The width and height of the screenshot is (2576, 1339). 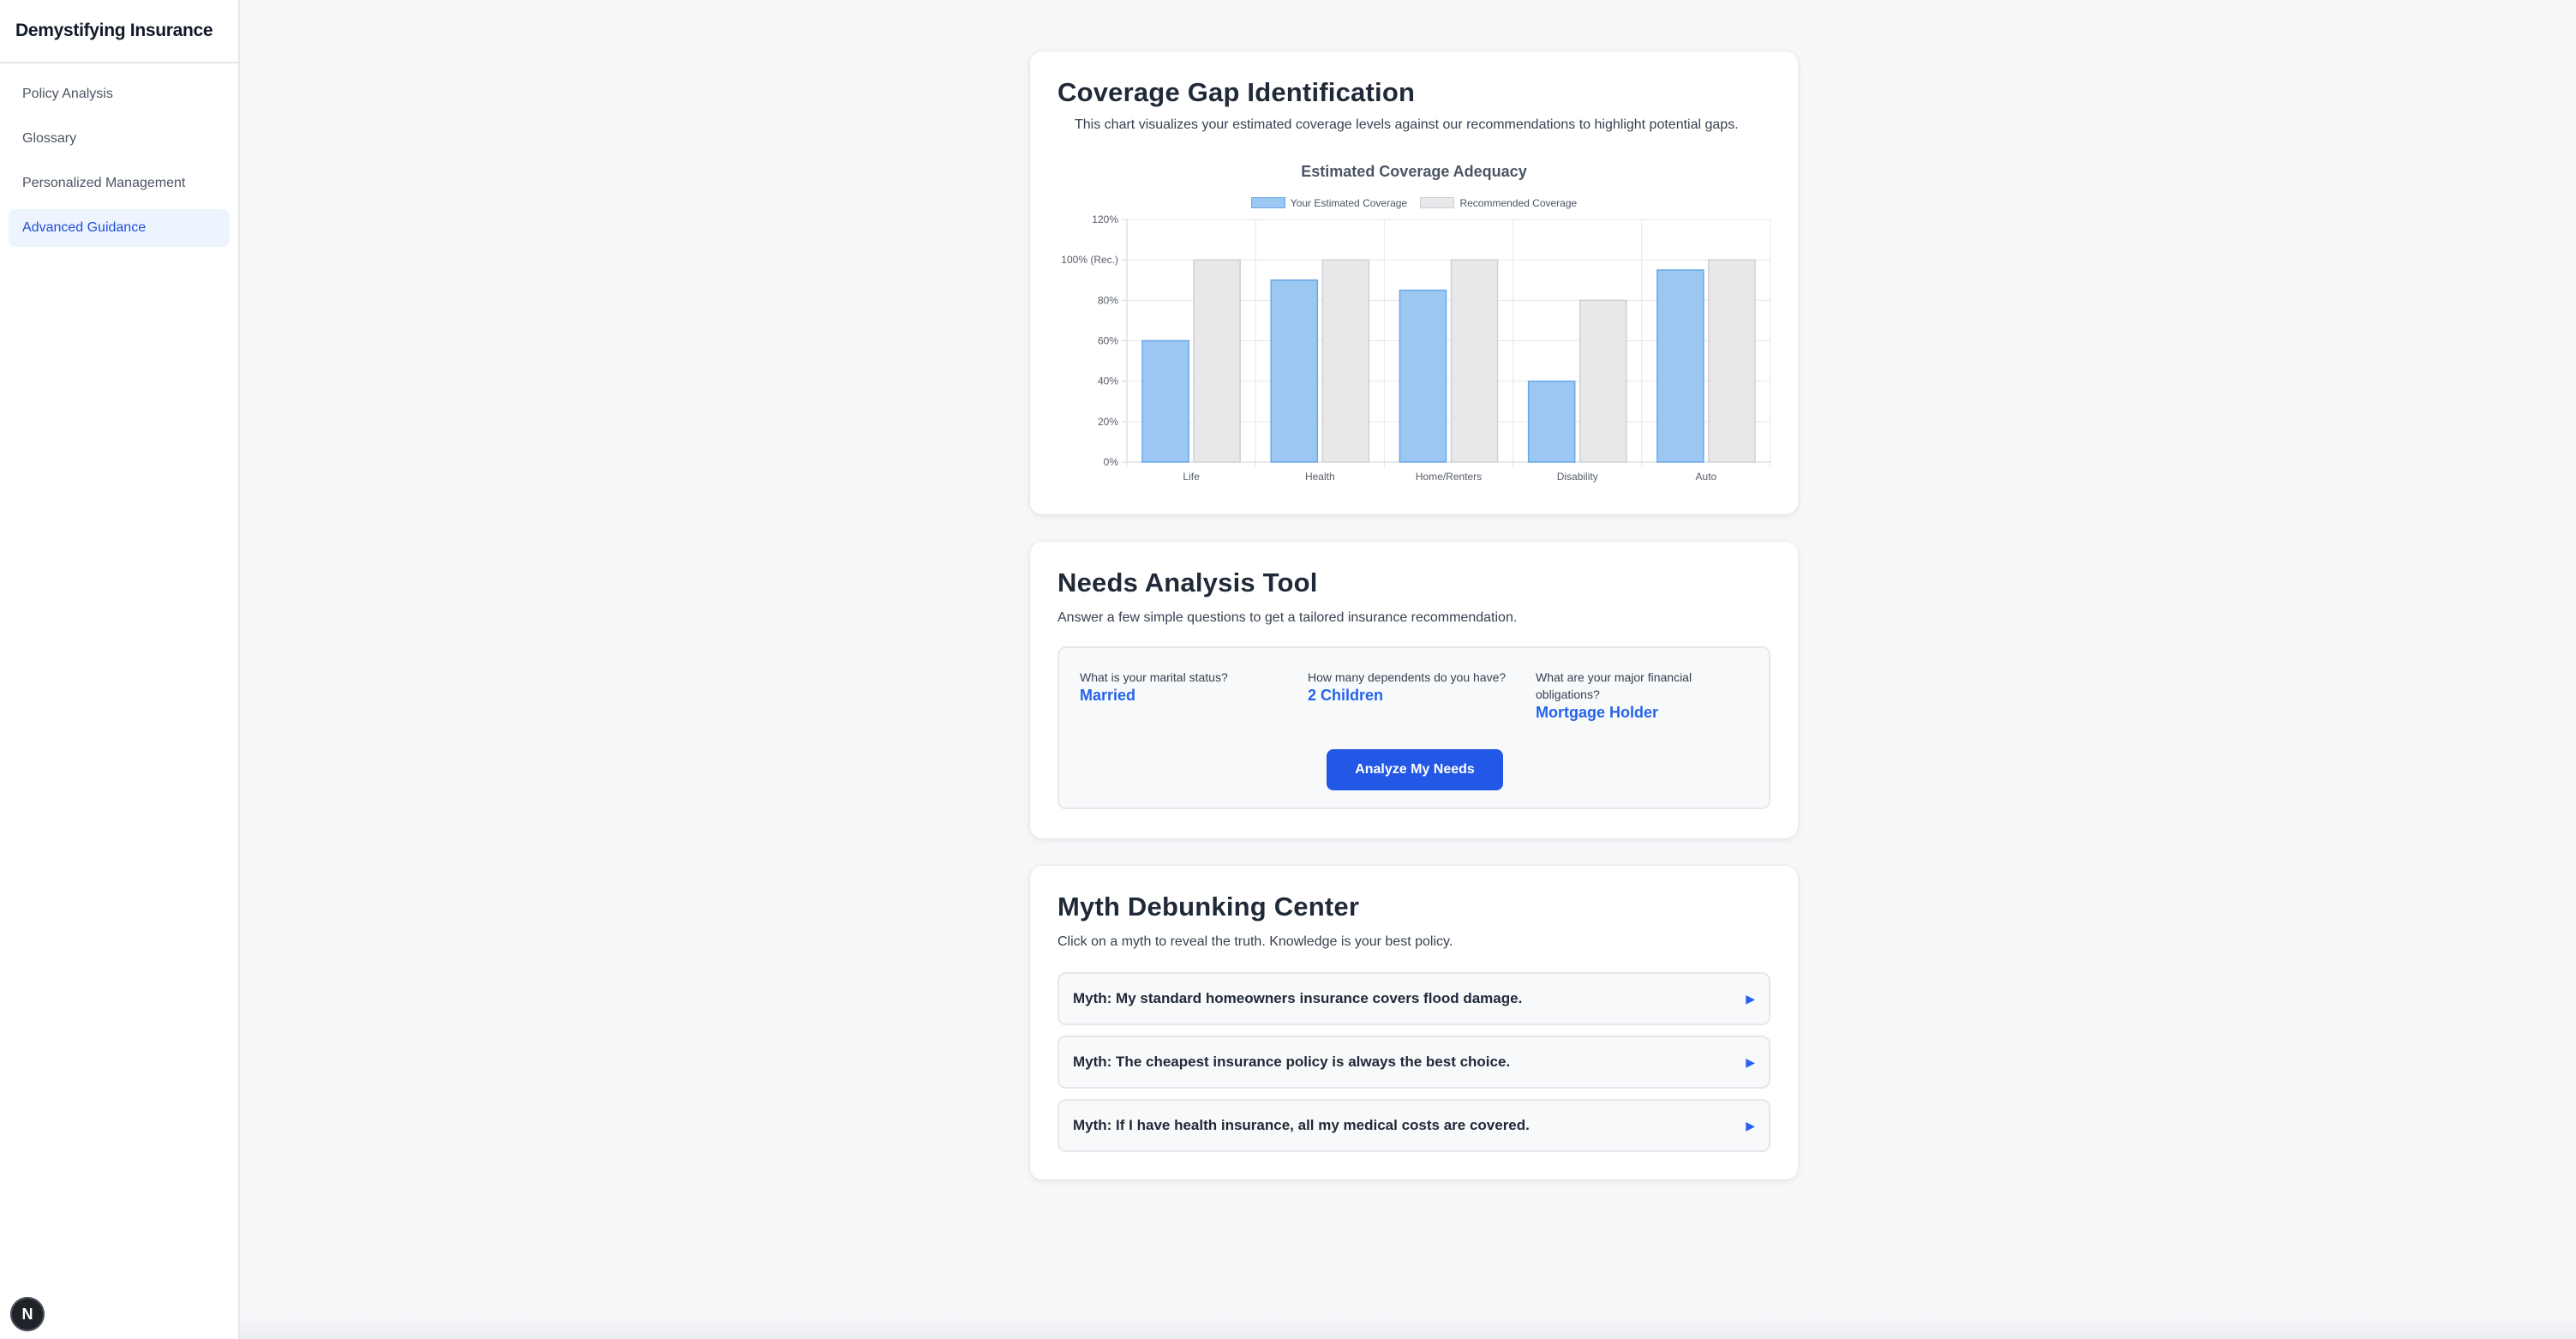 I want to click on bar-recommended-home-renters, so click(x=1474, y=361).